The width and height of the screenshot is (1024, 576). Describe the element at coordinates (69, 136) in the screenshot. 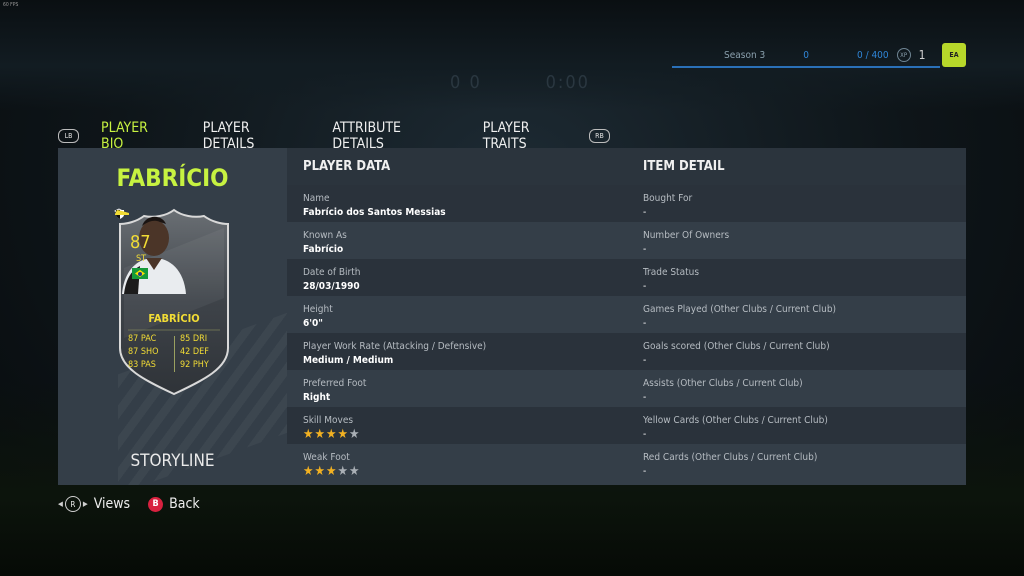

I see `lb-bumper-icon: LB` at that location.